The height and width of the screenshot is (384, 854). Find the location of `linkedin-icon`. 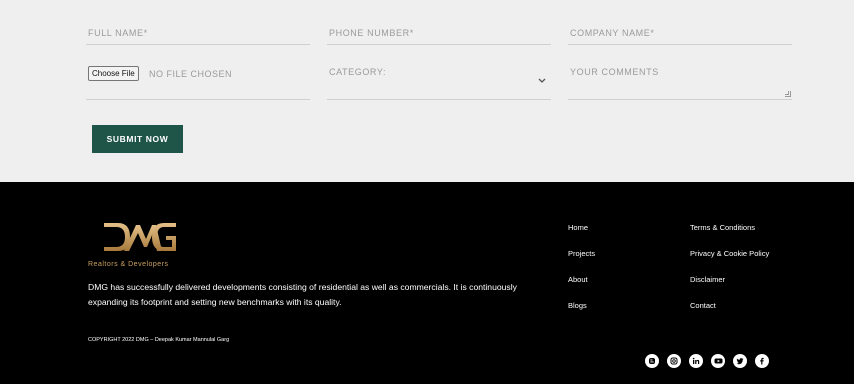

linkedin-icon is located at coordinates (696, 361).